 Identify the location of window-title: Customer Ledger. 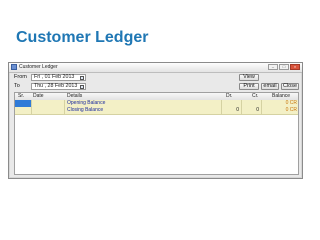
(38, 67).